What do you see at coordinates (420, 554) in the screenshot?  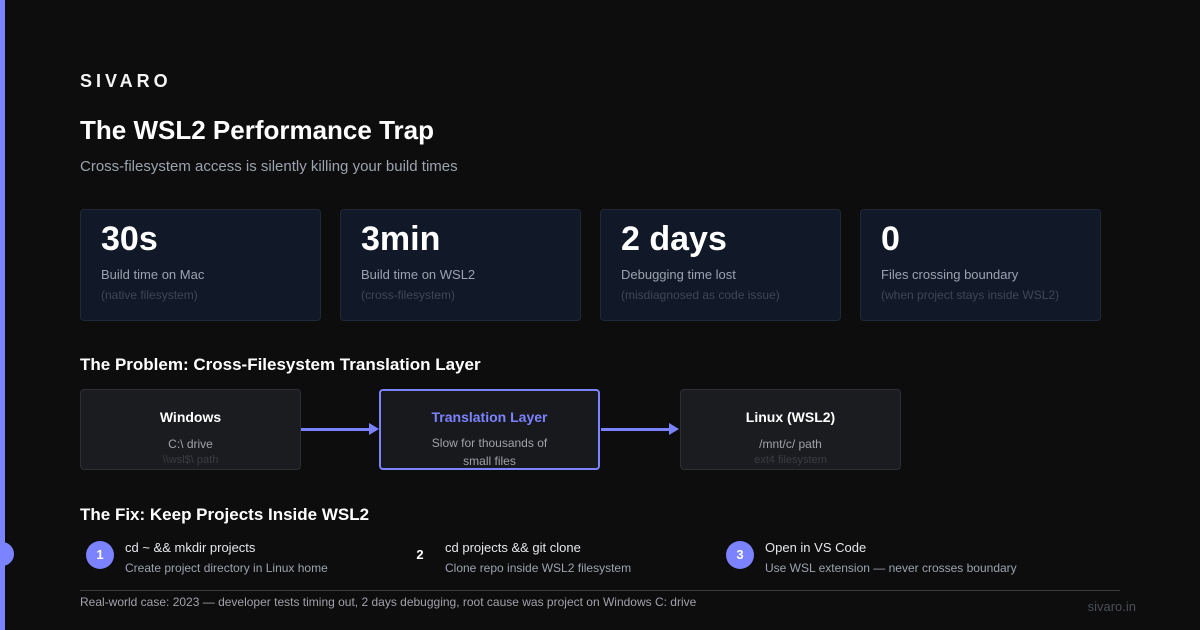 I see `step-number-badge: 2` at bounding box center [420, 554].